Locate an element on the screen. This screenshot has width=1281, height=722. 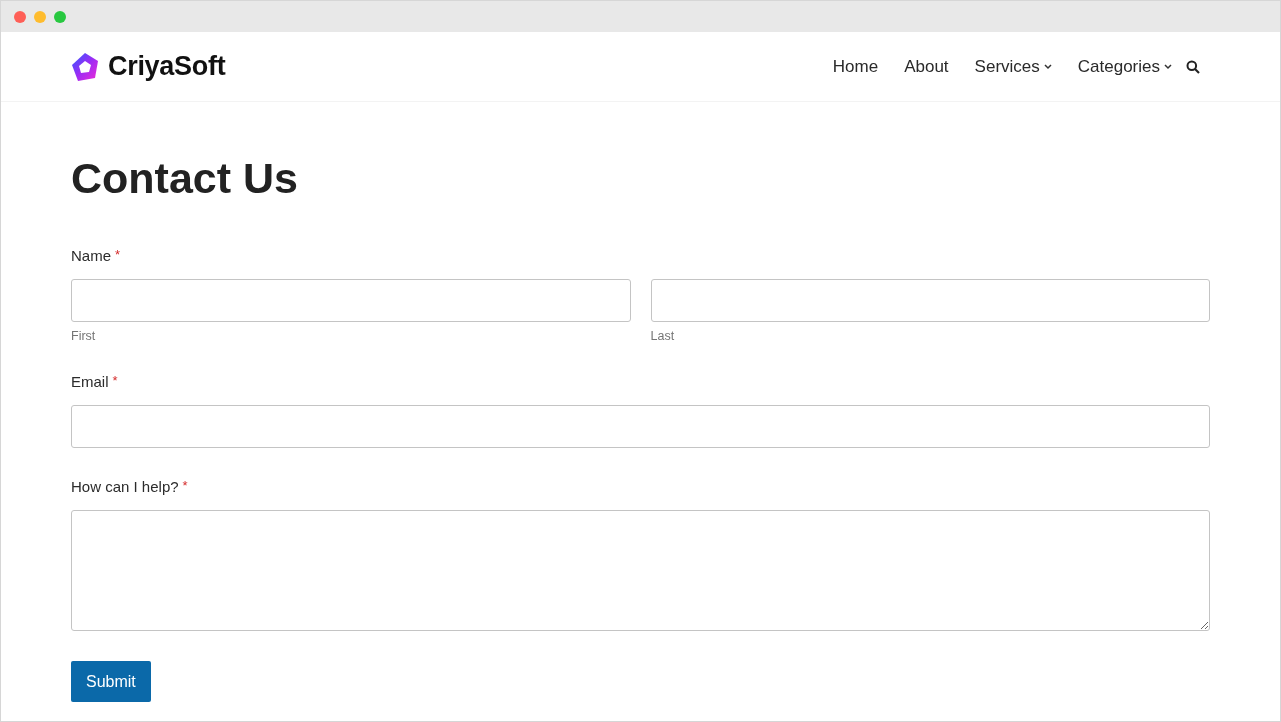
input-sublabel: First is located at coordinates (84, 336).